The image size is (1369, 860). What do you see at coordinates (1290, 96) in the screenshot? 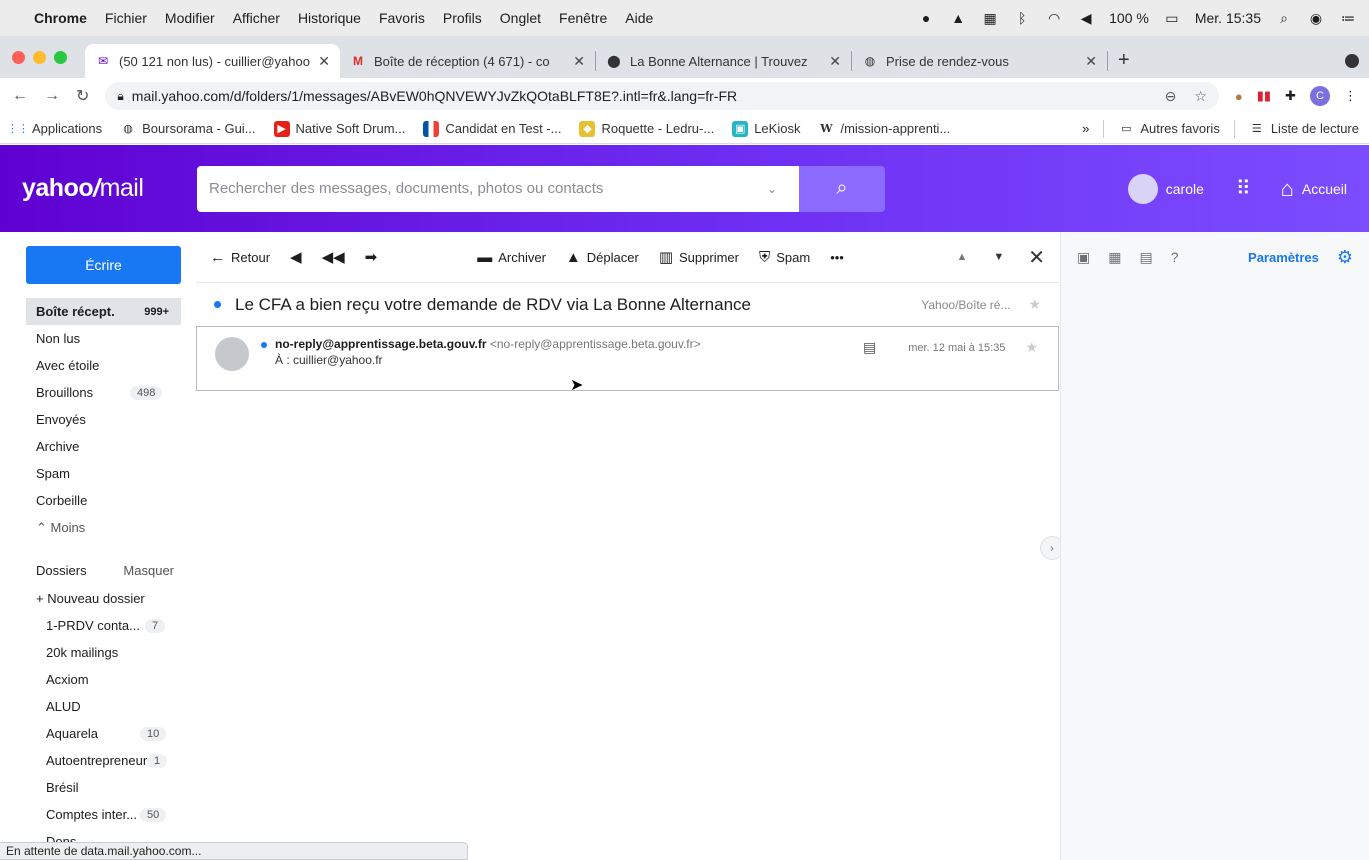
I see `extensions-puzzle-icon: ✚` at bounding box center [1290, 96].